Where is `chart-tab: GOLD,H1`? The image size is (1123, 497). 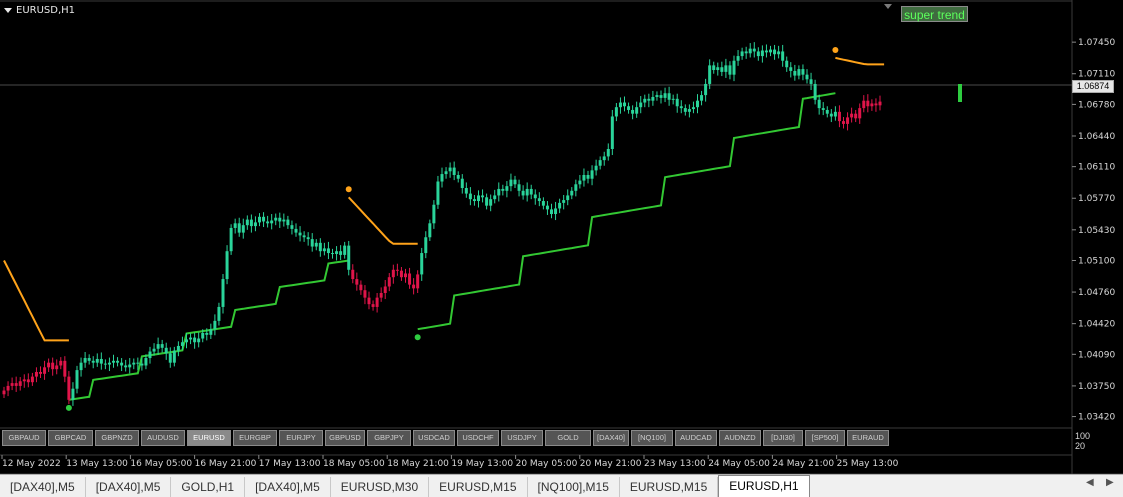
chart-tab: GOLD,H1 is located at coordinates (208, 487).